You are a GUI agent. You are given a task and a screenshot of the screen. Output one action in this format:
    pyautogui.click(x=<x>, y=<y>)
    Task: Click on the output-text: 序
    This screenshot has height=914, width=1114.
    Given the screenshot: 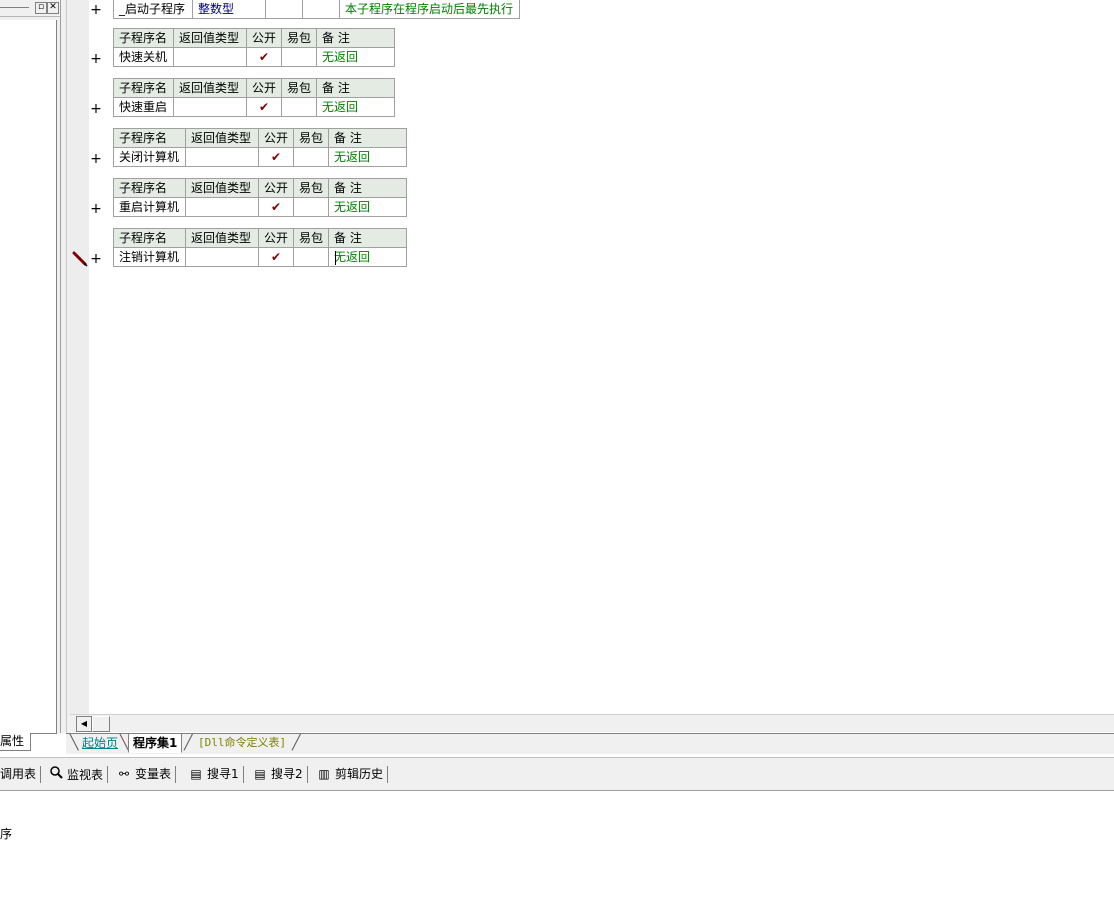 What is the action you would take?
    pyautogui.click(x=6, y=834)
    